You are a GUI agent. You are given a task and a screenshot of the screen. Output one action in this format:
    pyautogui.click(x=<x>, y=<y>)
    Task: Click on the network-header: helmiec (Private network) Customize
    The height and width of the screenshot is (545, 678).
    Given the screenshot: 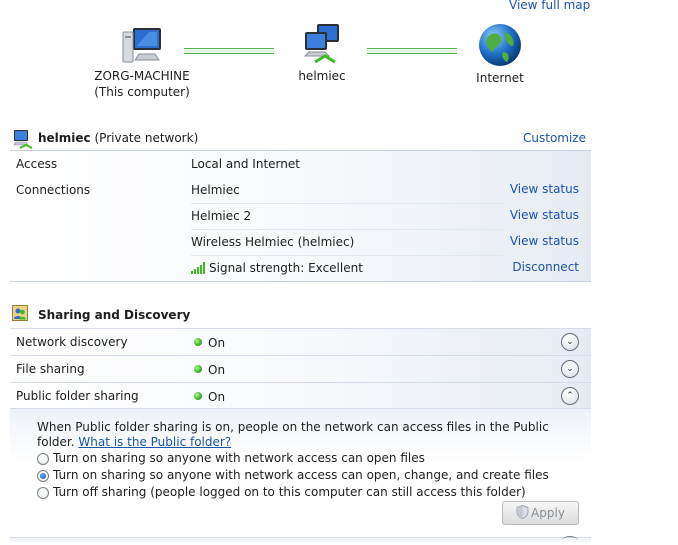 What is the action you would take?
    pyautogui.click(x=301, y=139)
    